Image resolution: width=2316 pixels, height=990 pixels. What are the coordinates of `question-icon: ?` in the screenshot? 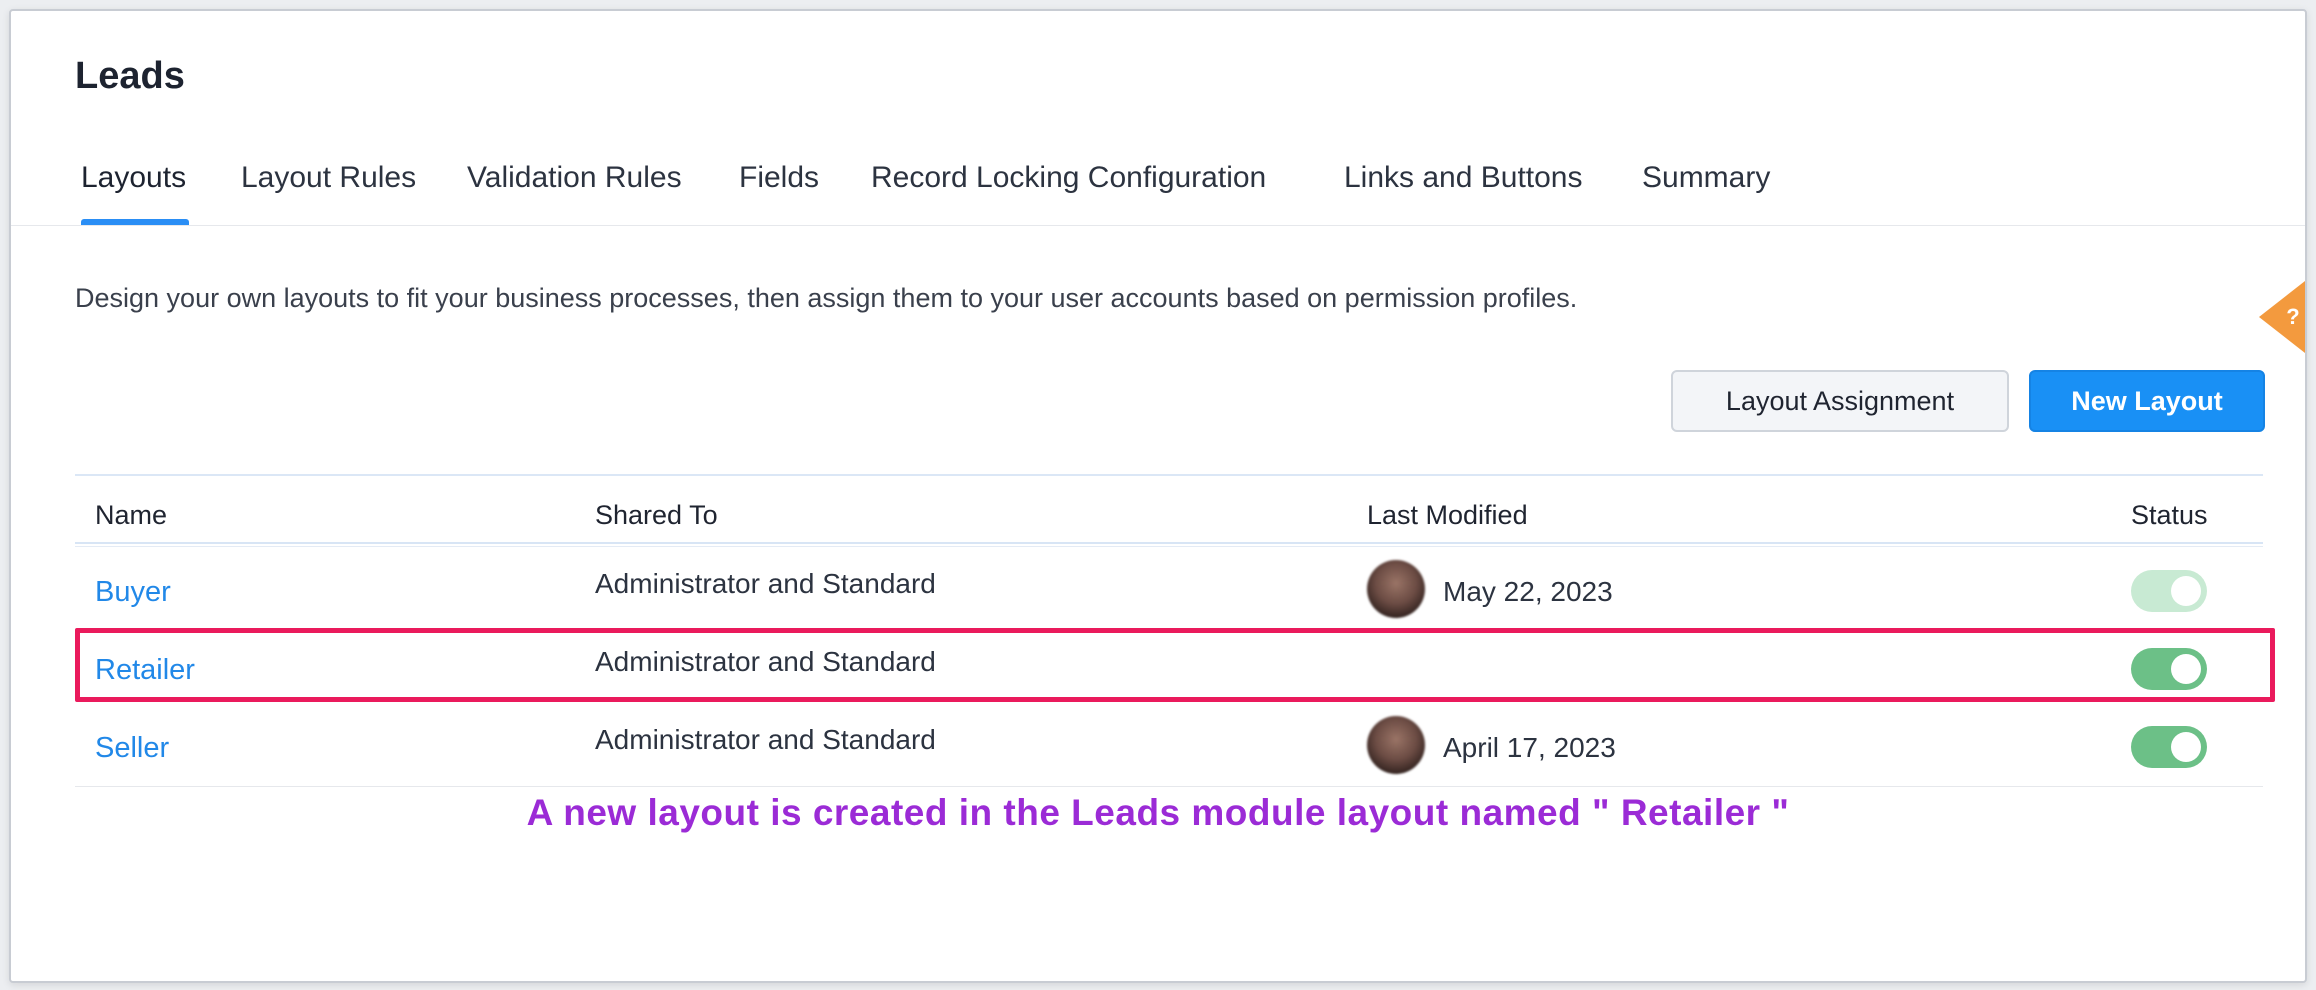 It's located at (2293, 316).